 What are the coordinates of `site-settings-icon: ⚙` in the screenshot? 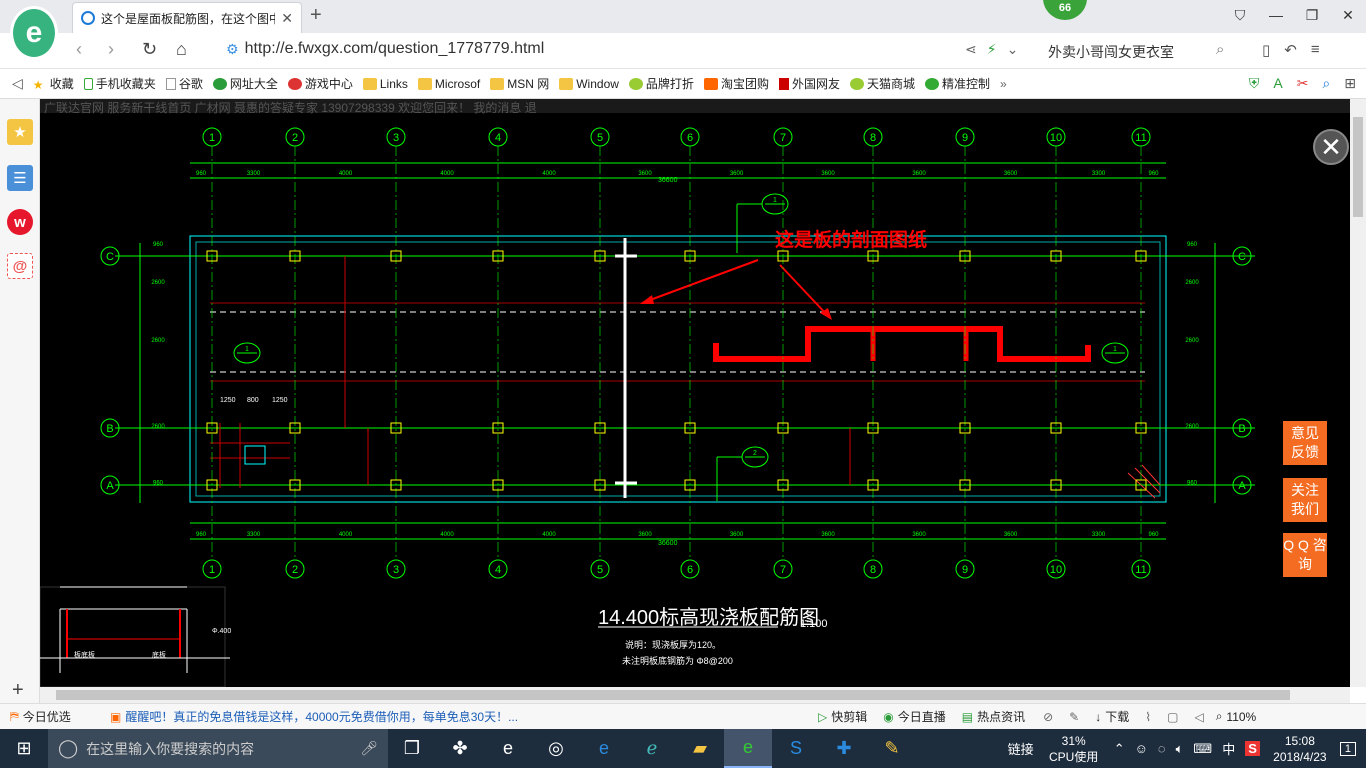 It's located at (232, 49).